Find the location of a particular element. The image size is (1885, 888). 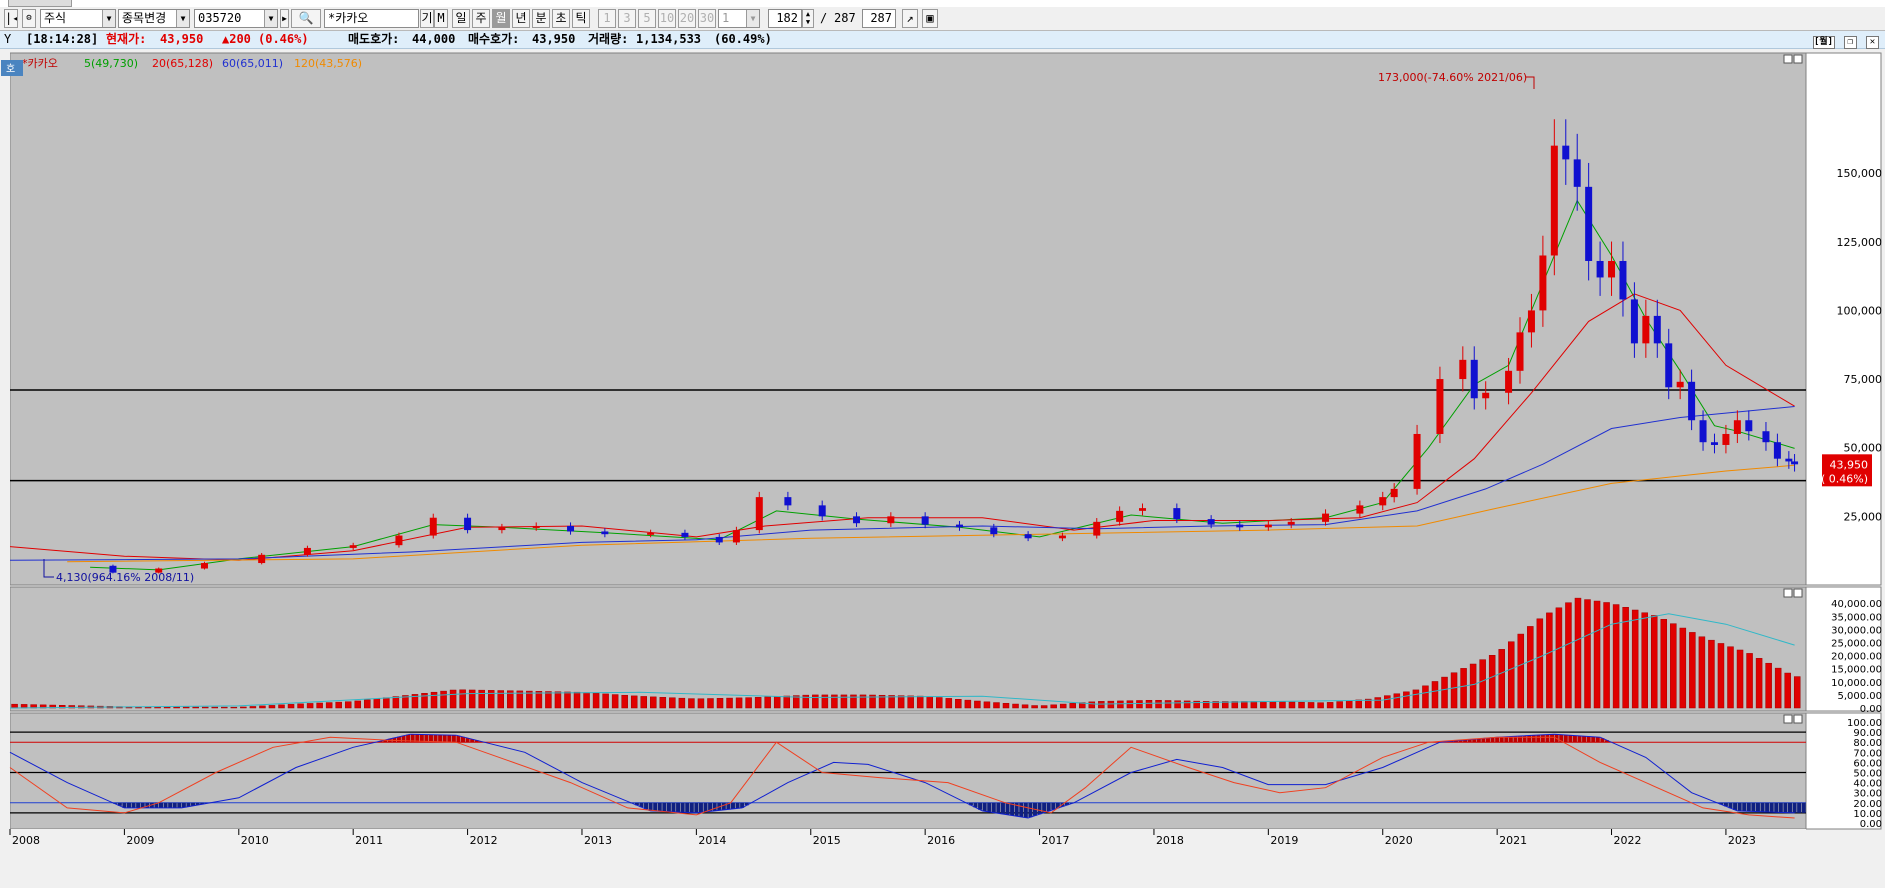

code-input: 035720 ▼ is located at coordinates (236, 18).